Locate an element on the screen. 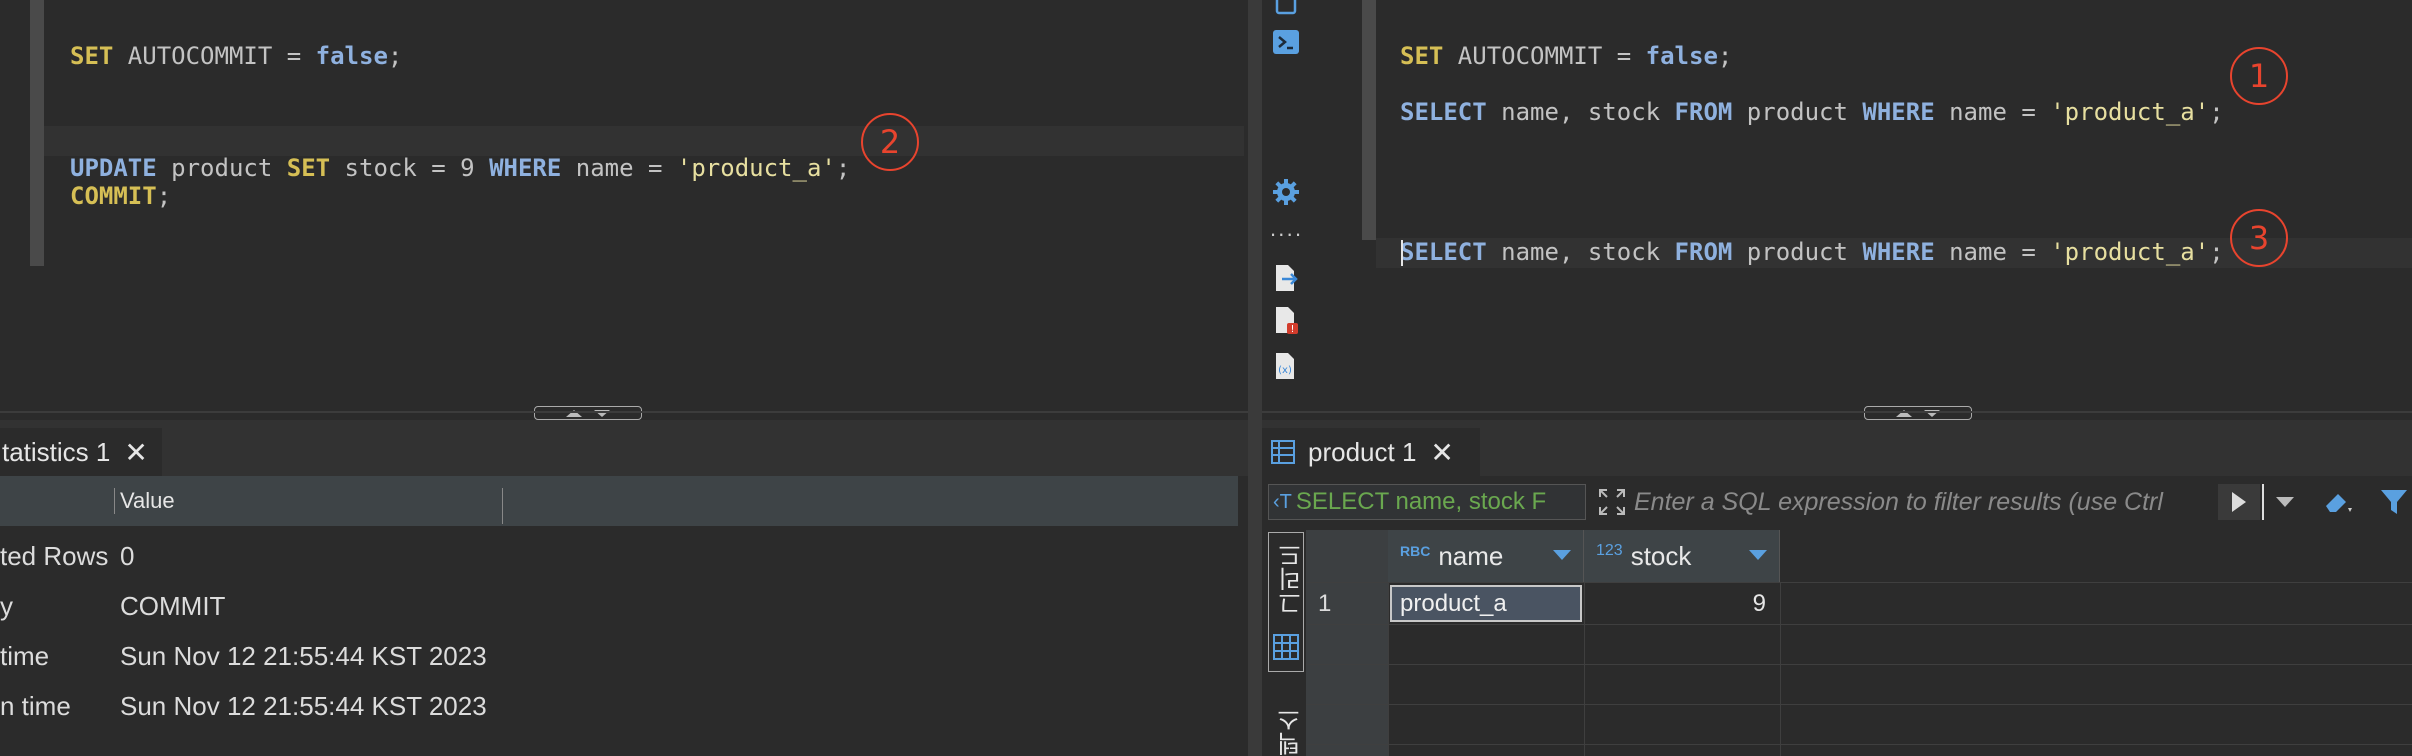 The height and width of the screenshot is (756, 2412). console-icon is located at coordinates (1286, 42).